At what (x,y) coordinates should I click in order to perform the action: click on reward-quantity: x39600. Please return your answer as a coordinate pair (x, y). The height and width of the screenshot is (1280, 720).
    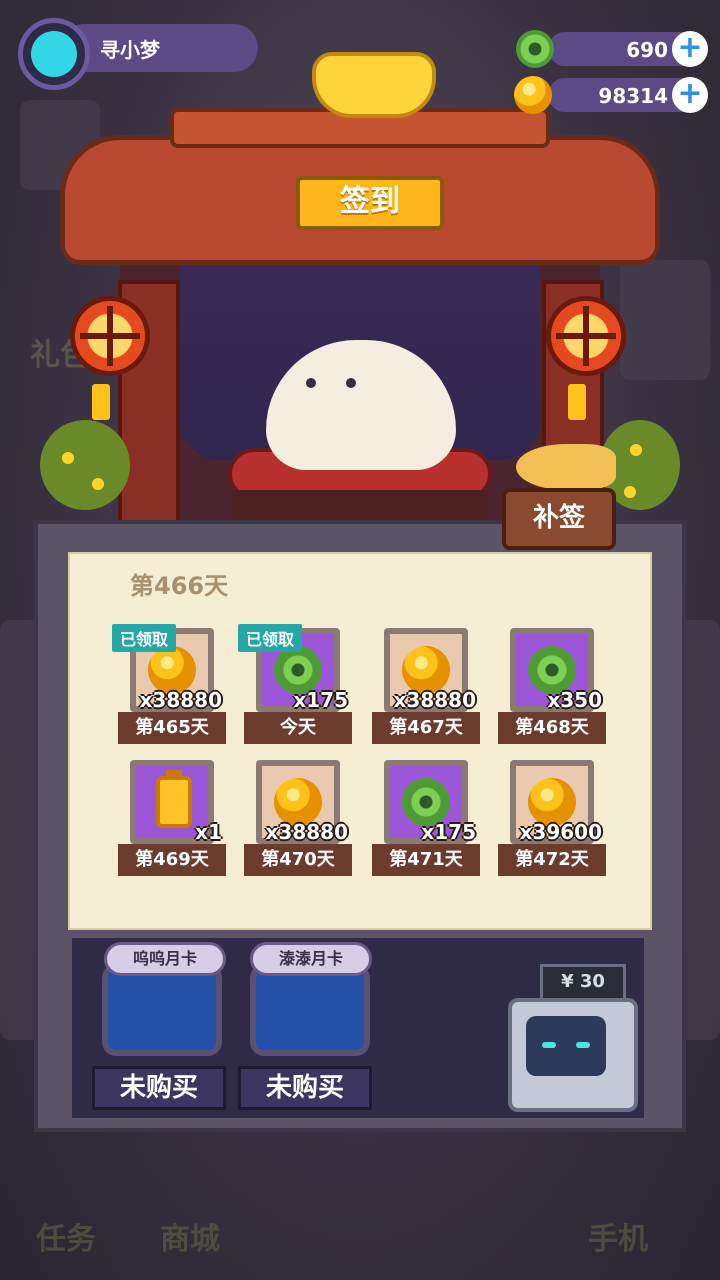
    Looking at the image, I should click on (560, 832).